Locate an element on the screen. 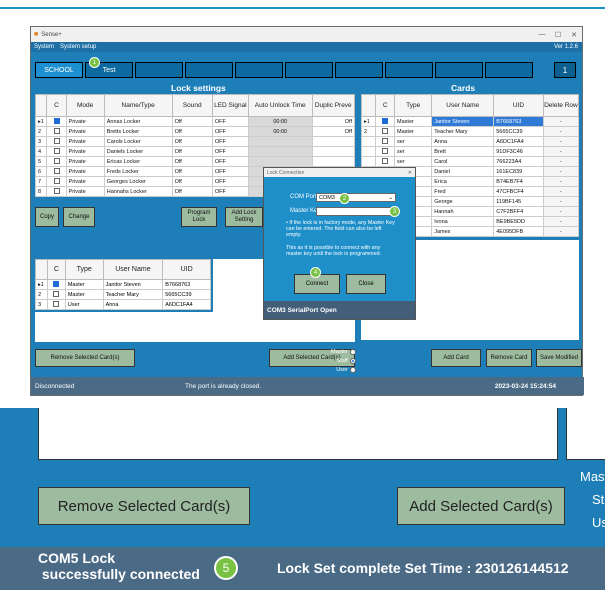 The width and height of the screenshot is (605, 590). lock-name-cell: Hannahs Locker is located at coordinates (138, 191).